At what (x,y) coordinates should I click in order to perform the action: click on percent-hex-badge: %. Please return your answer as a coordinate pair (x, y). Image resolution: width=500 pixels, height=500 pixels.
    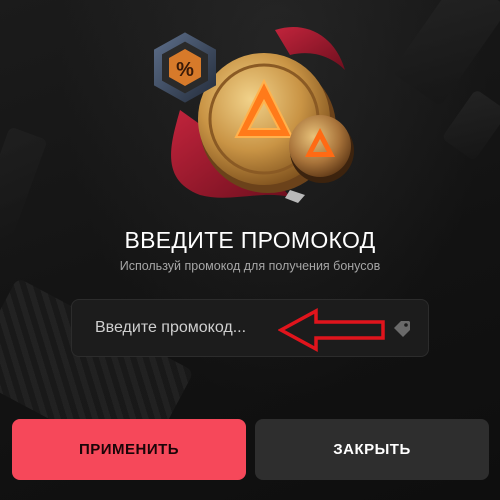
    Looking at the image, I should click on (185, 67).